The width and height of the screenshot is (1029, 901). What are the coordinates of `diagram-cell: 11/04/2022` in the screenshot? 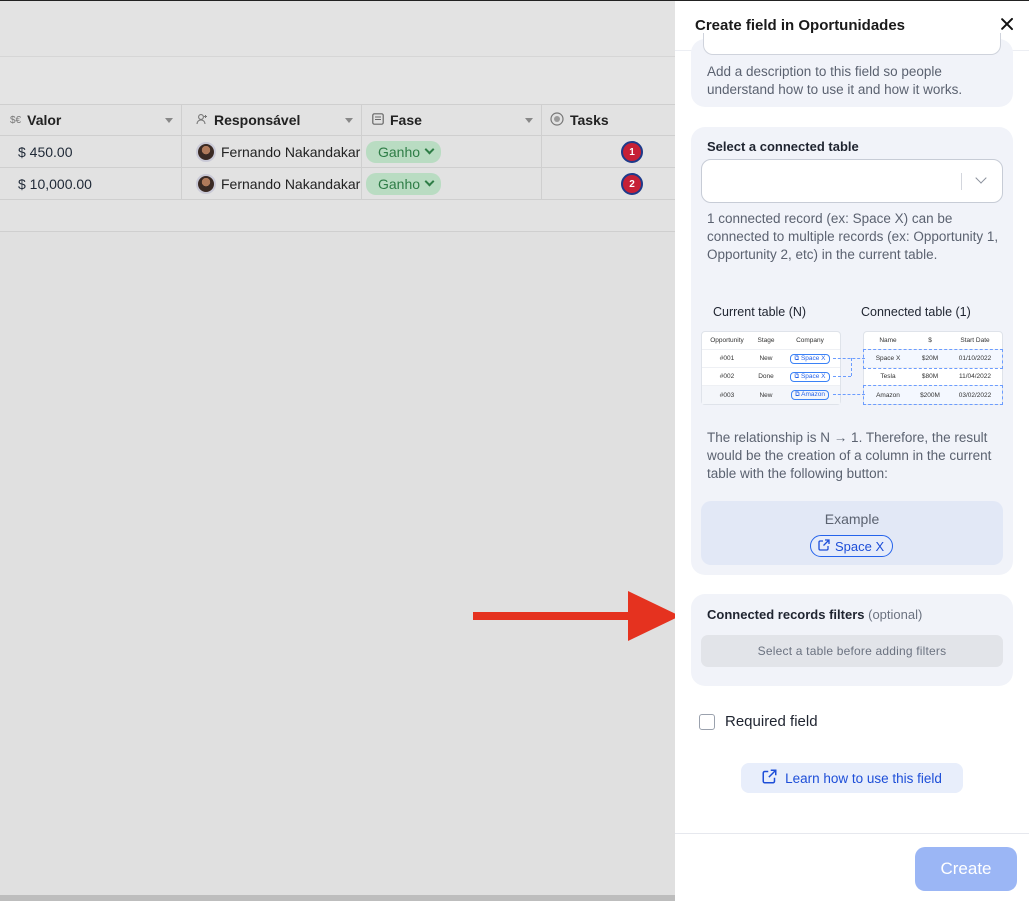 It's located at (975, 376).